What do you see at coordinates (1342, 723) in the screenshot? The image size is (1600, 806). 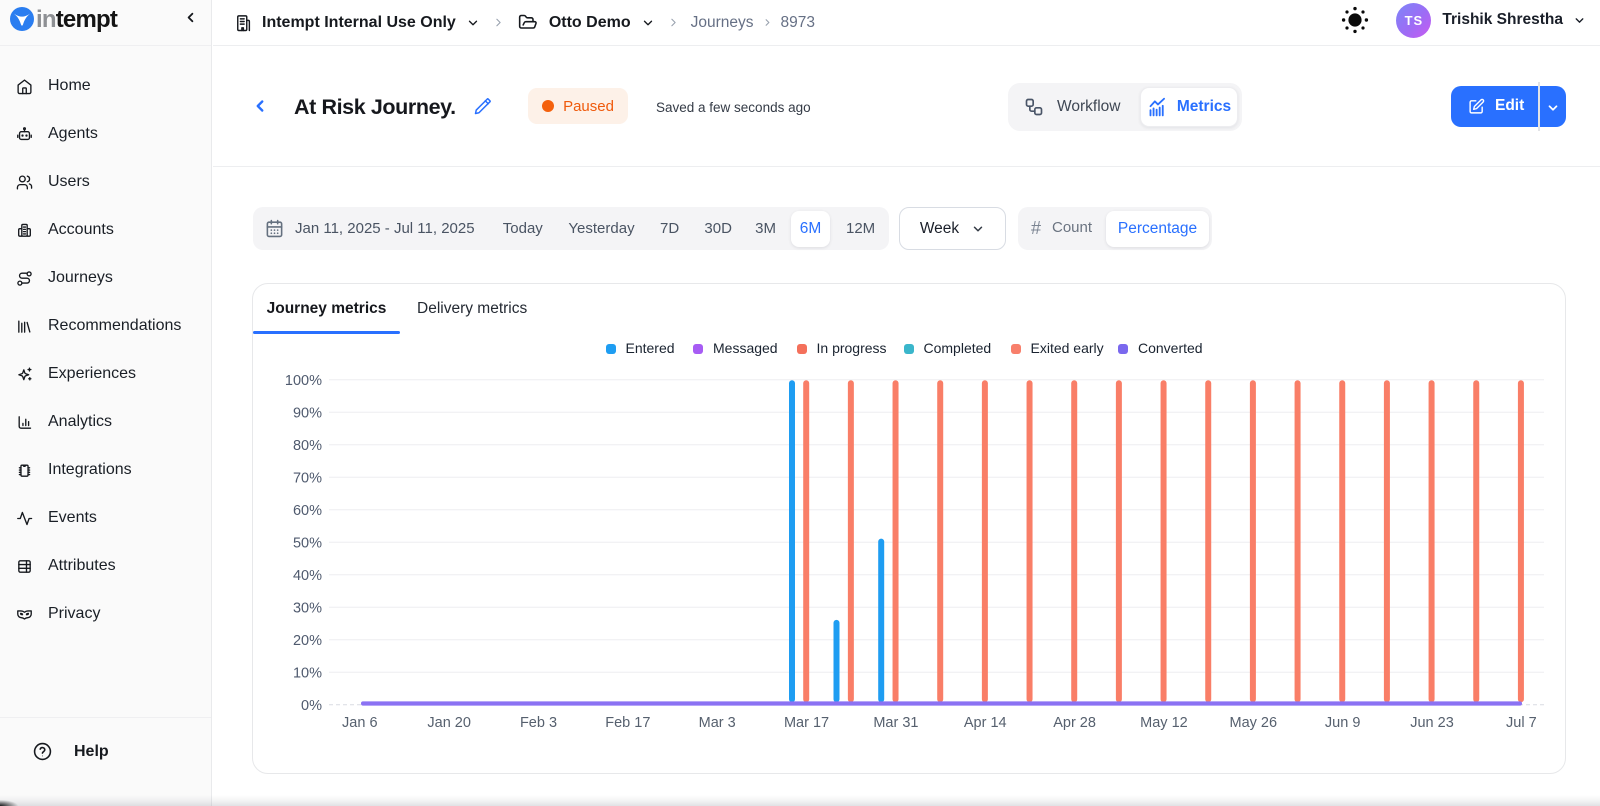 I see `svg-text: Jun 9` at bounding box center [1342, 723].